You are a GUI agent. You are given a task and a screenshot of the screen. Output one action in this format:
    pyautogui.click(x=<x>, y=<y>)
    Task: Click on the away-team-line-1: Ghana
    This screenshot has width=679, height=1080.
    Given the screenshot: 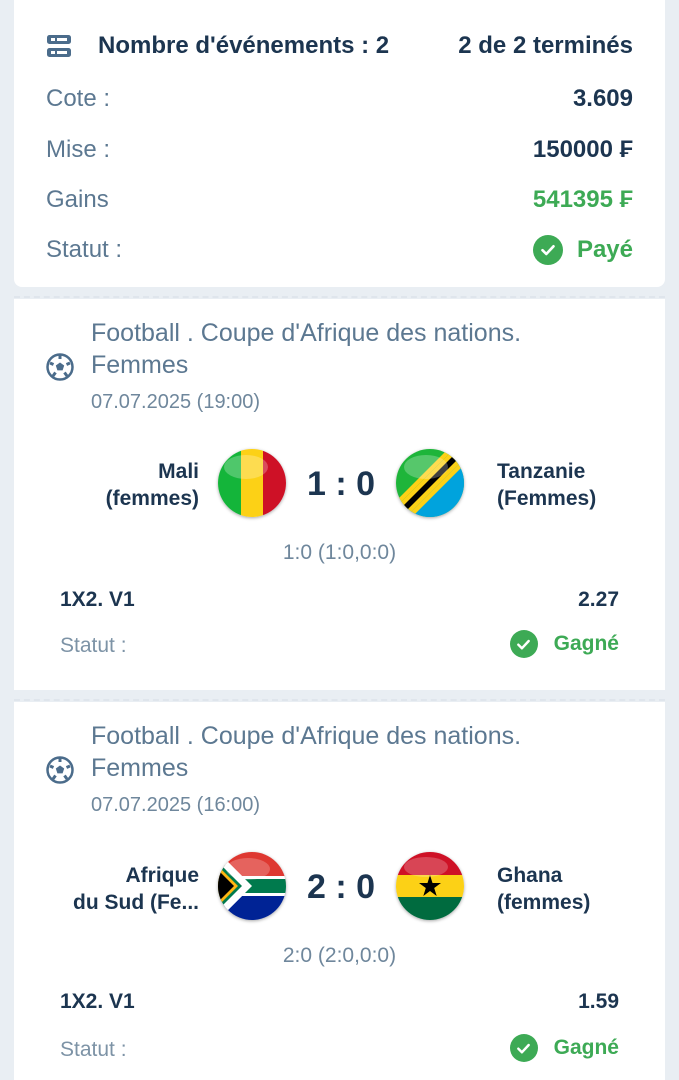 What is the action you would take?
    pyautogui.click(x=530, y=875)
    